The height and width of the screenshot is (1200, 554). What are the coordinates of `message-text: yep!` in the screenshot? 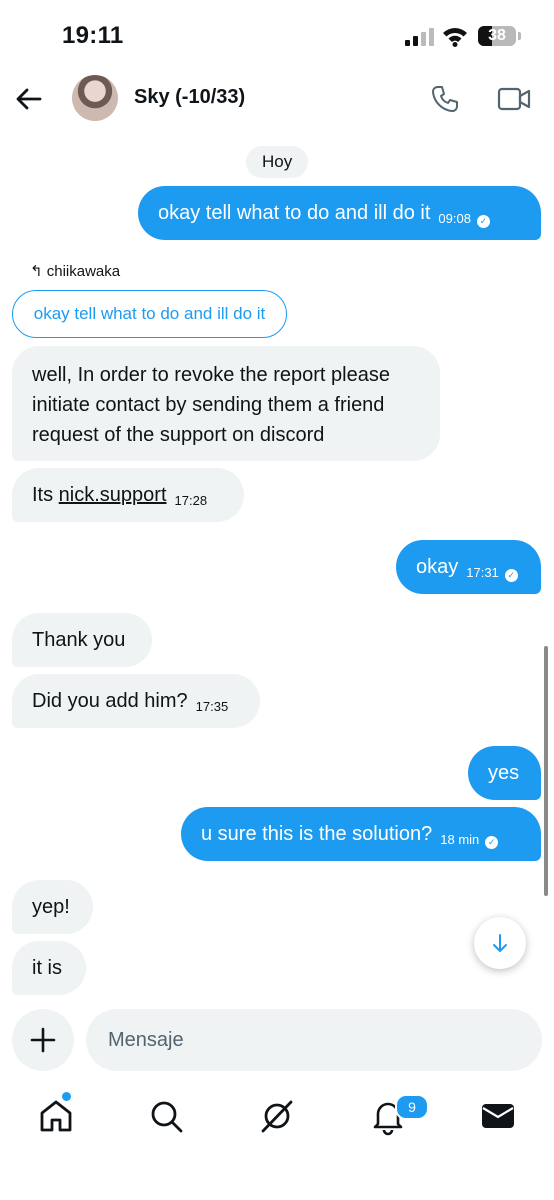 It's located at (51, 907).